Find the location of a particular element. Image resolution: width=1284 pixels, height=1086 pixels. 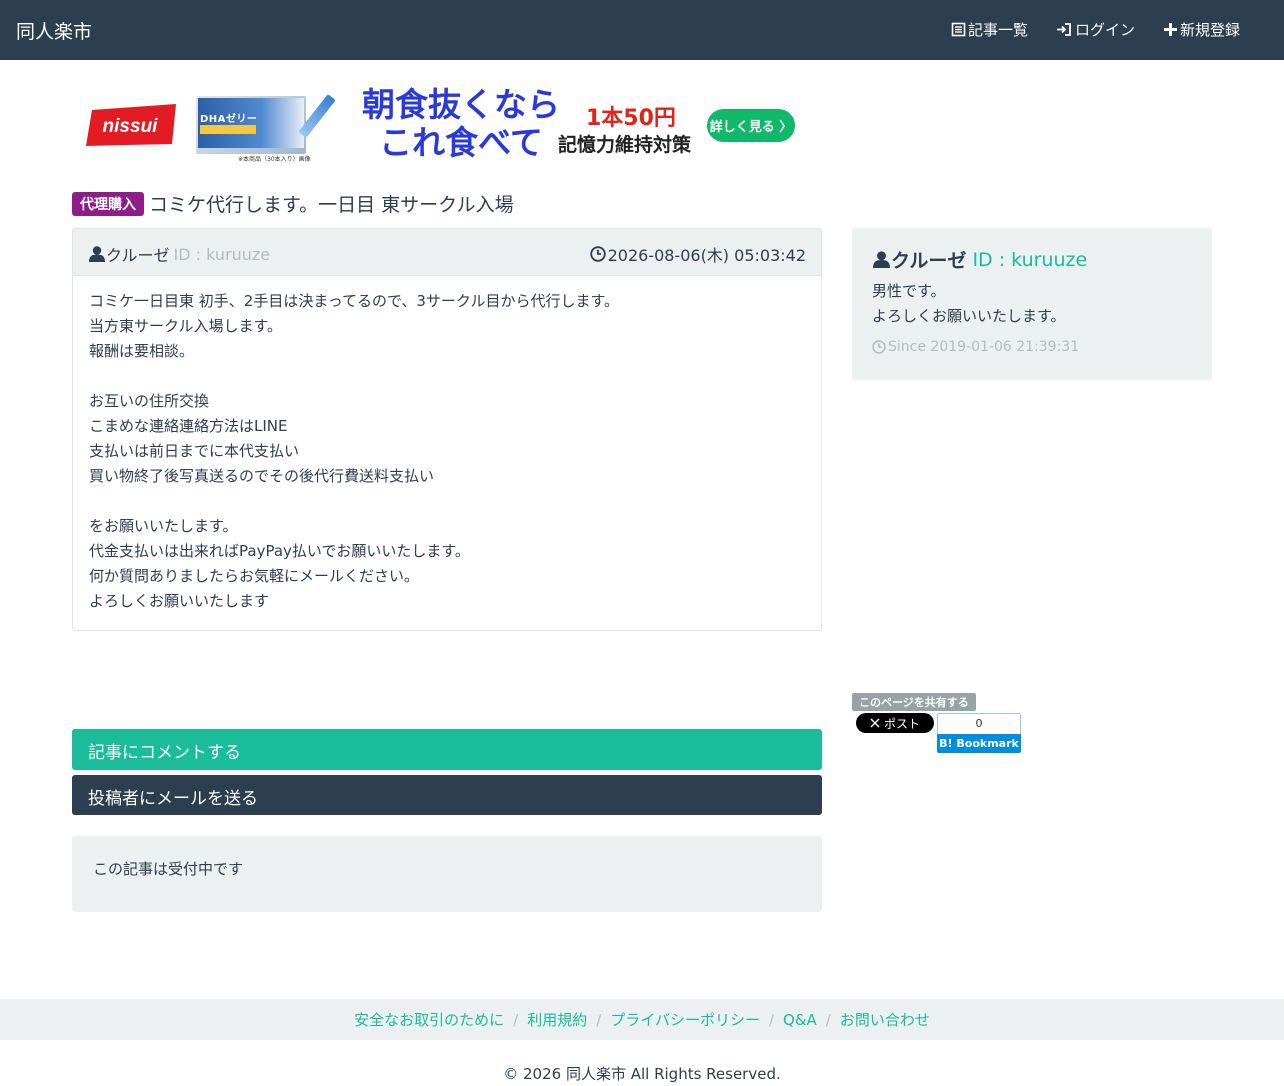

post-author-name: クルーゼ is located at coordinates (138, 255).